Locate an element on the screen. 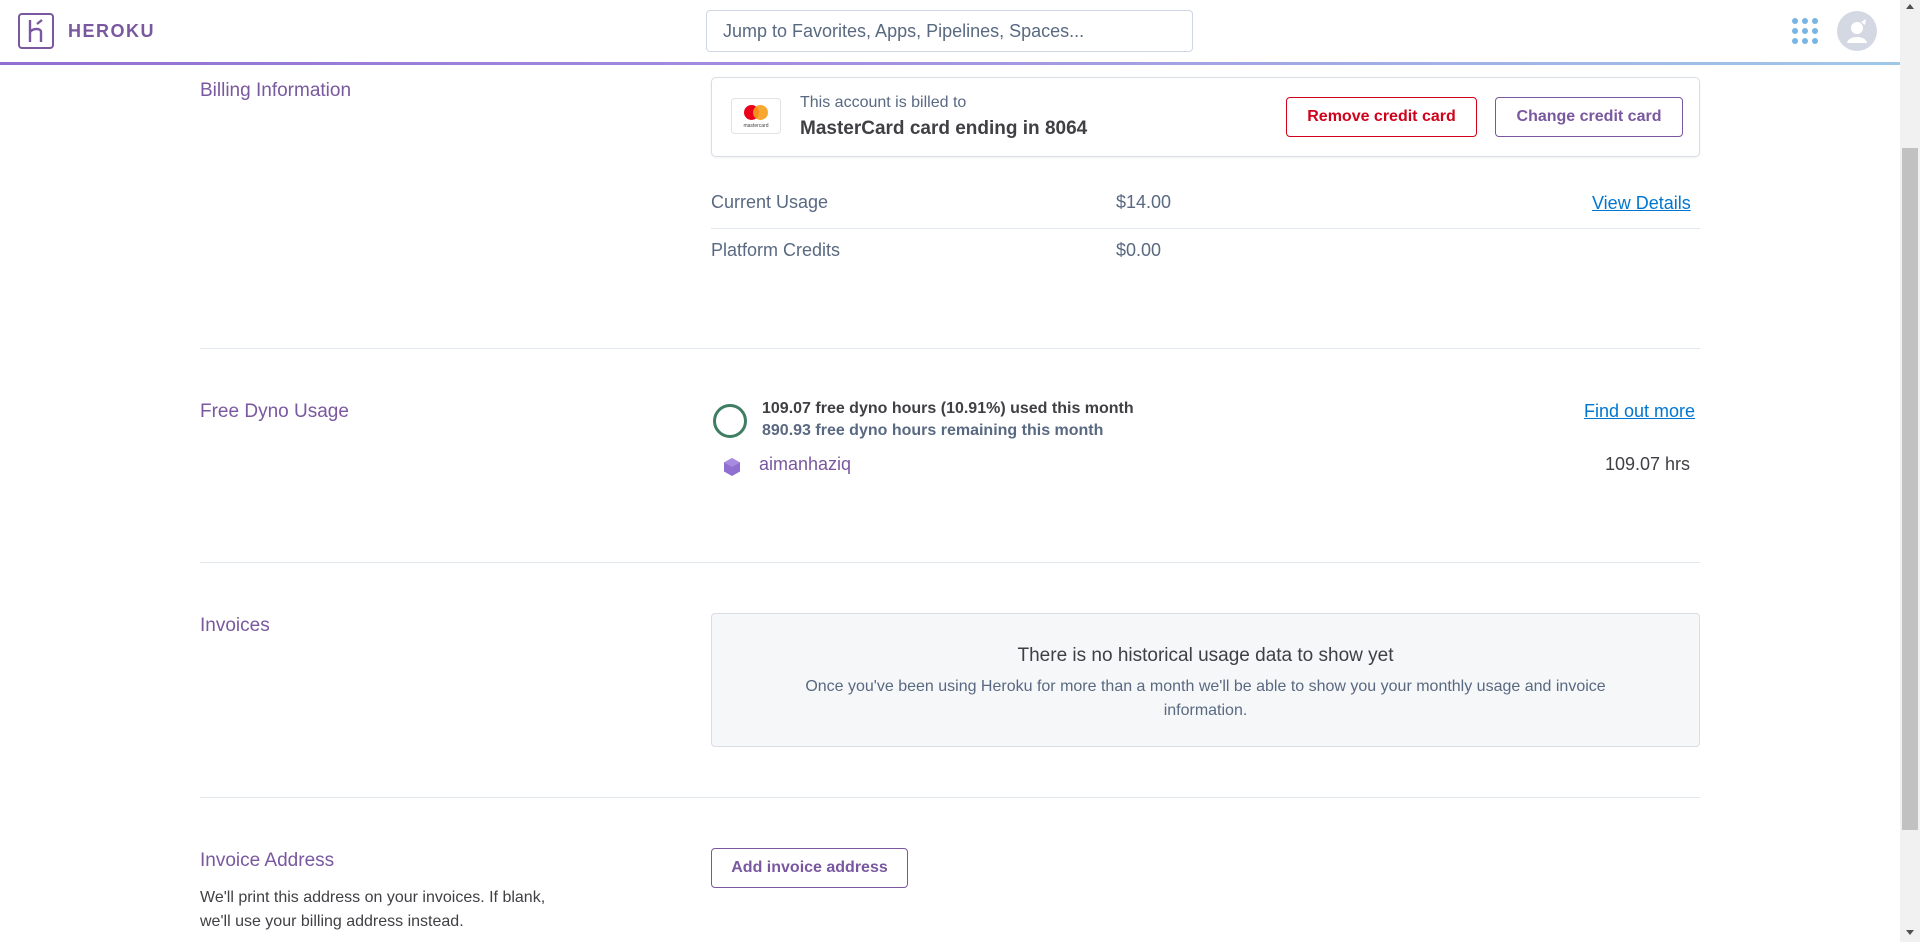 Image resolution: width=1920 pixels, height=942 pixels. user-avatar-icon is located at coordinates (1857, 31).